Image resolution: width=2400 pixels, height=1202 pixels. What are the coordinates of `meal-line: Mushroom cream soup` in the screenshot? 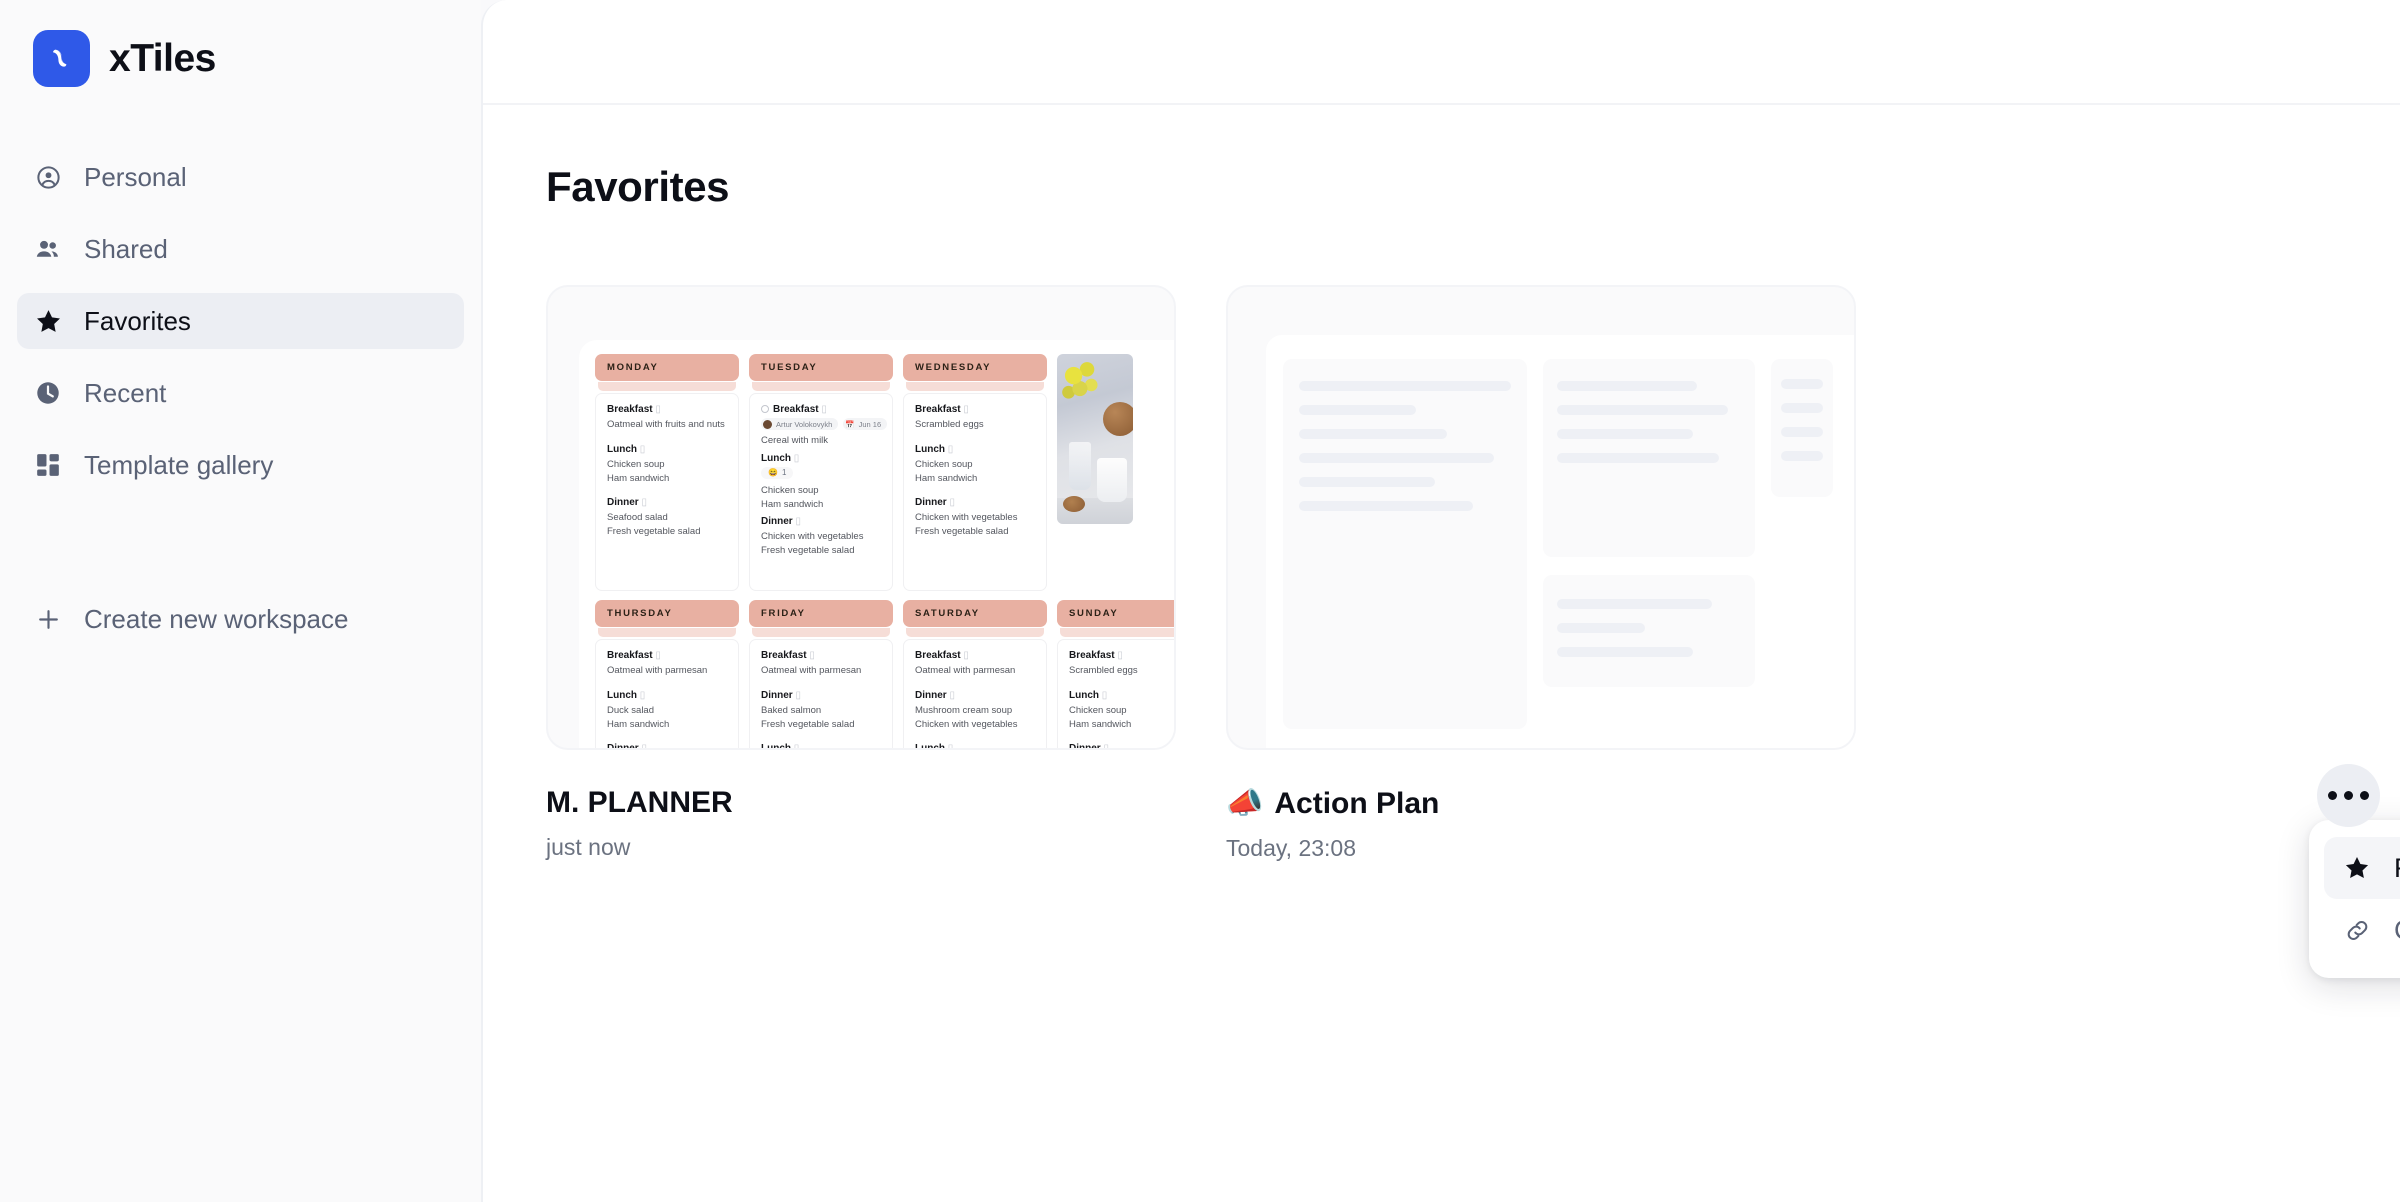 It's located at (964, 710).